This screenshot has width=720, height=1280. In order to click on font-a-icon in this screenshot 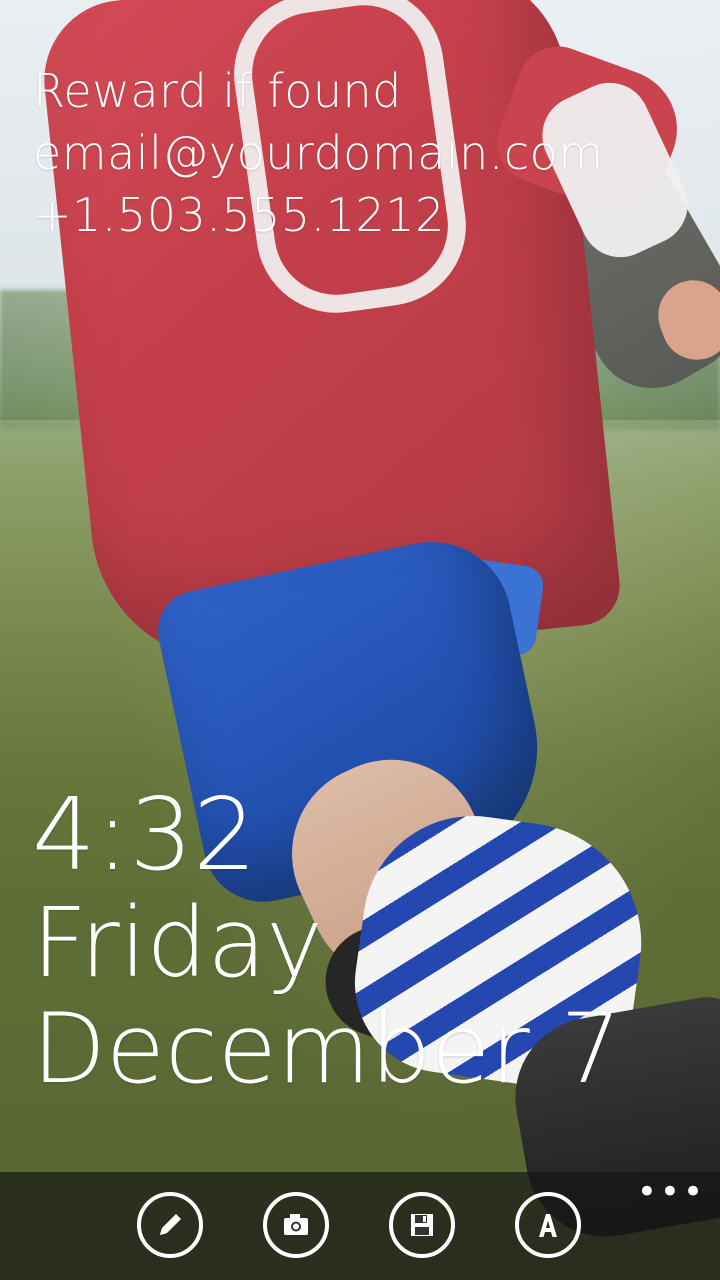, I will do `click(548, 1225)`.